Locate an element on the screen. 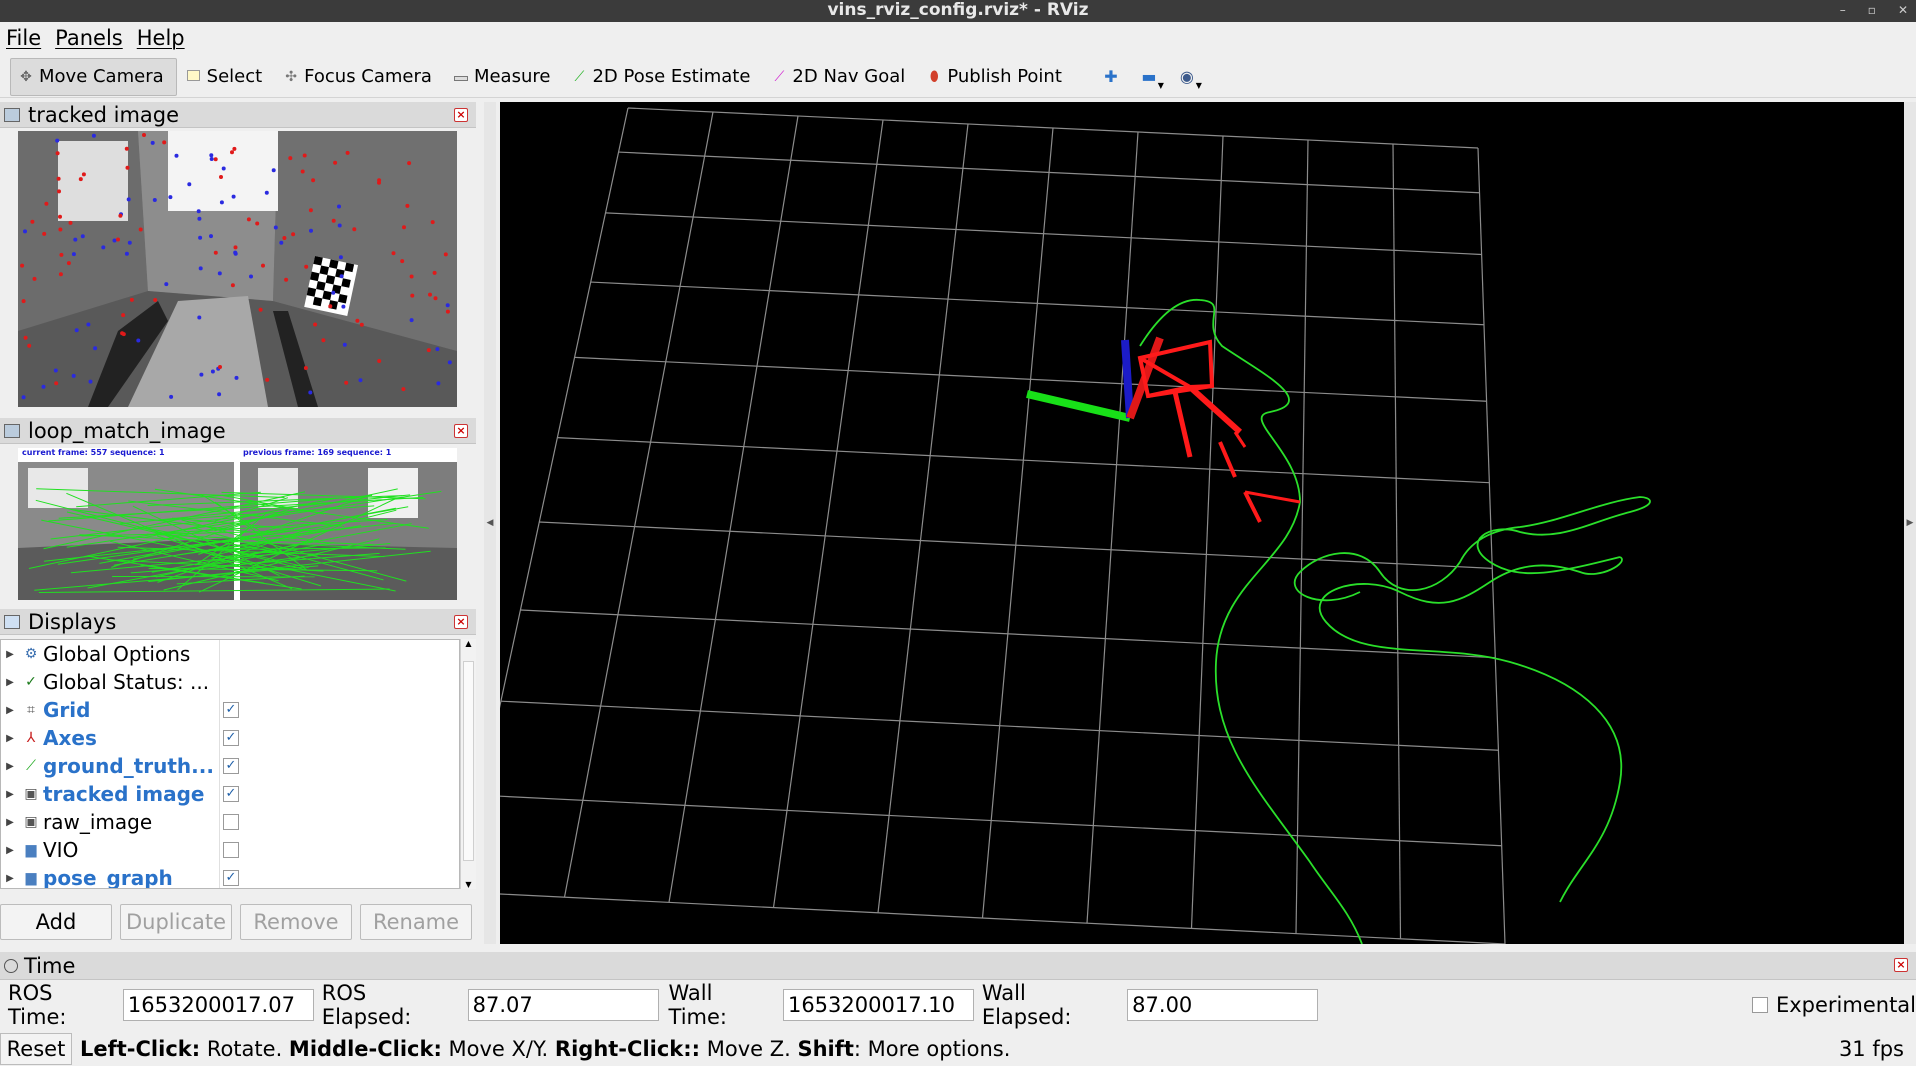 The image size is (1916, 1066). chevron-right-icon: ▶ is located at coordinates (1910, 523).